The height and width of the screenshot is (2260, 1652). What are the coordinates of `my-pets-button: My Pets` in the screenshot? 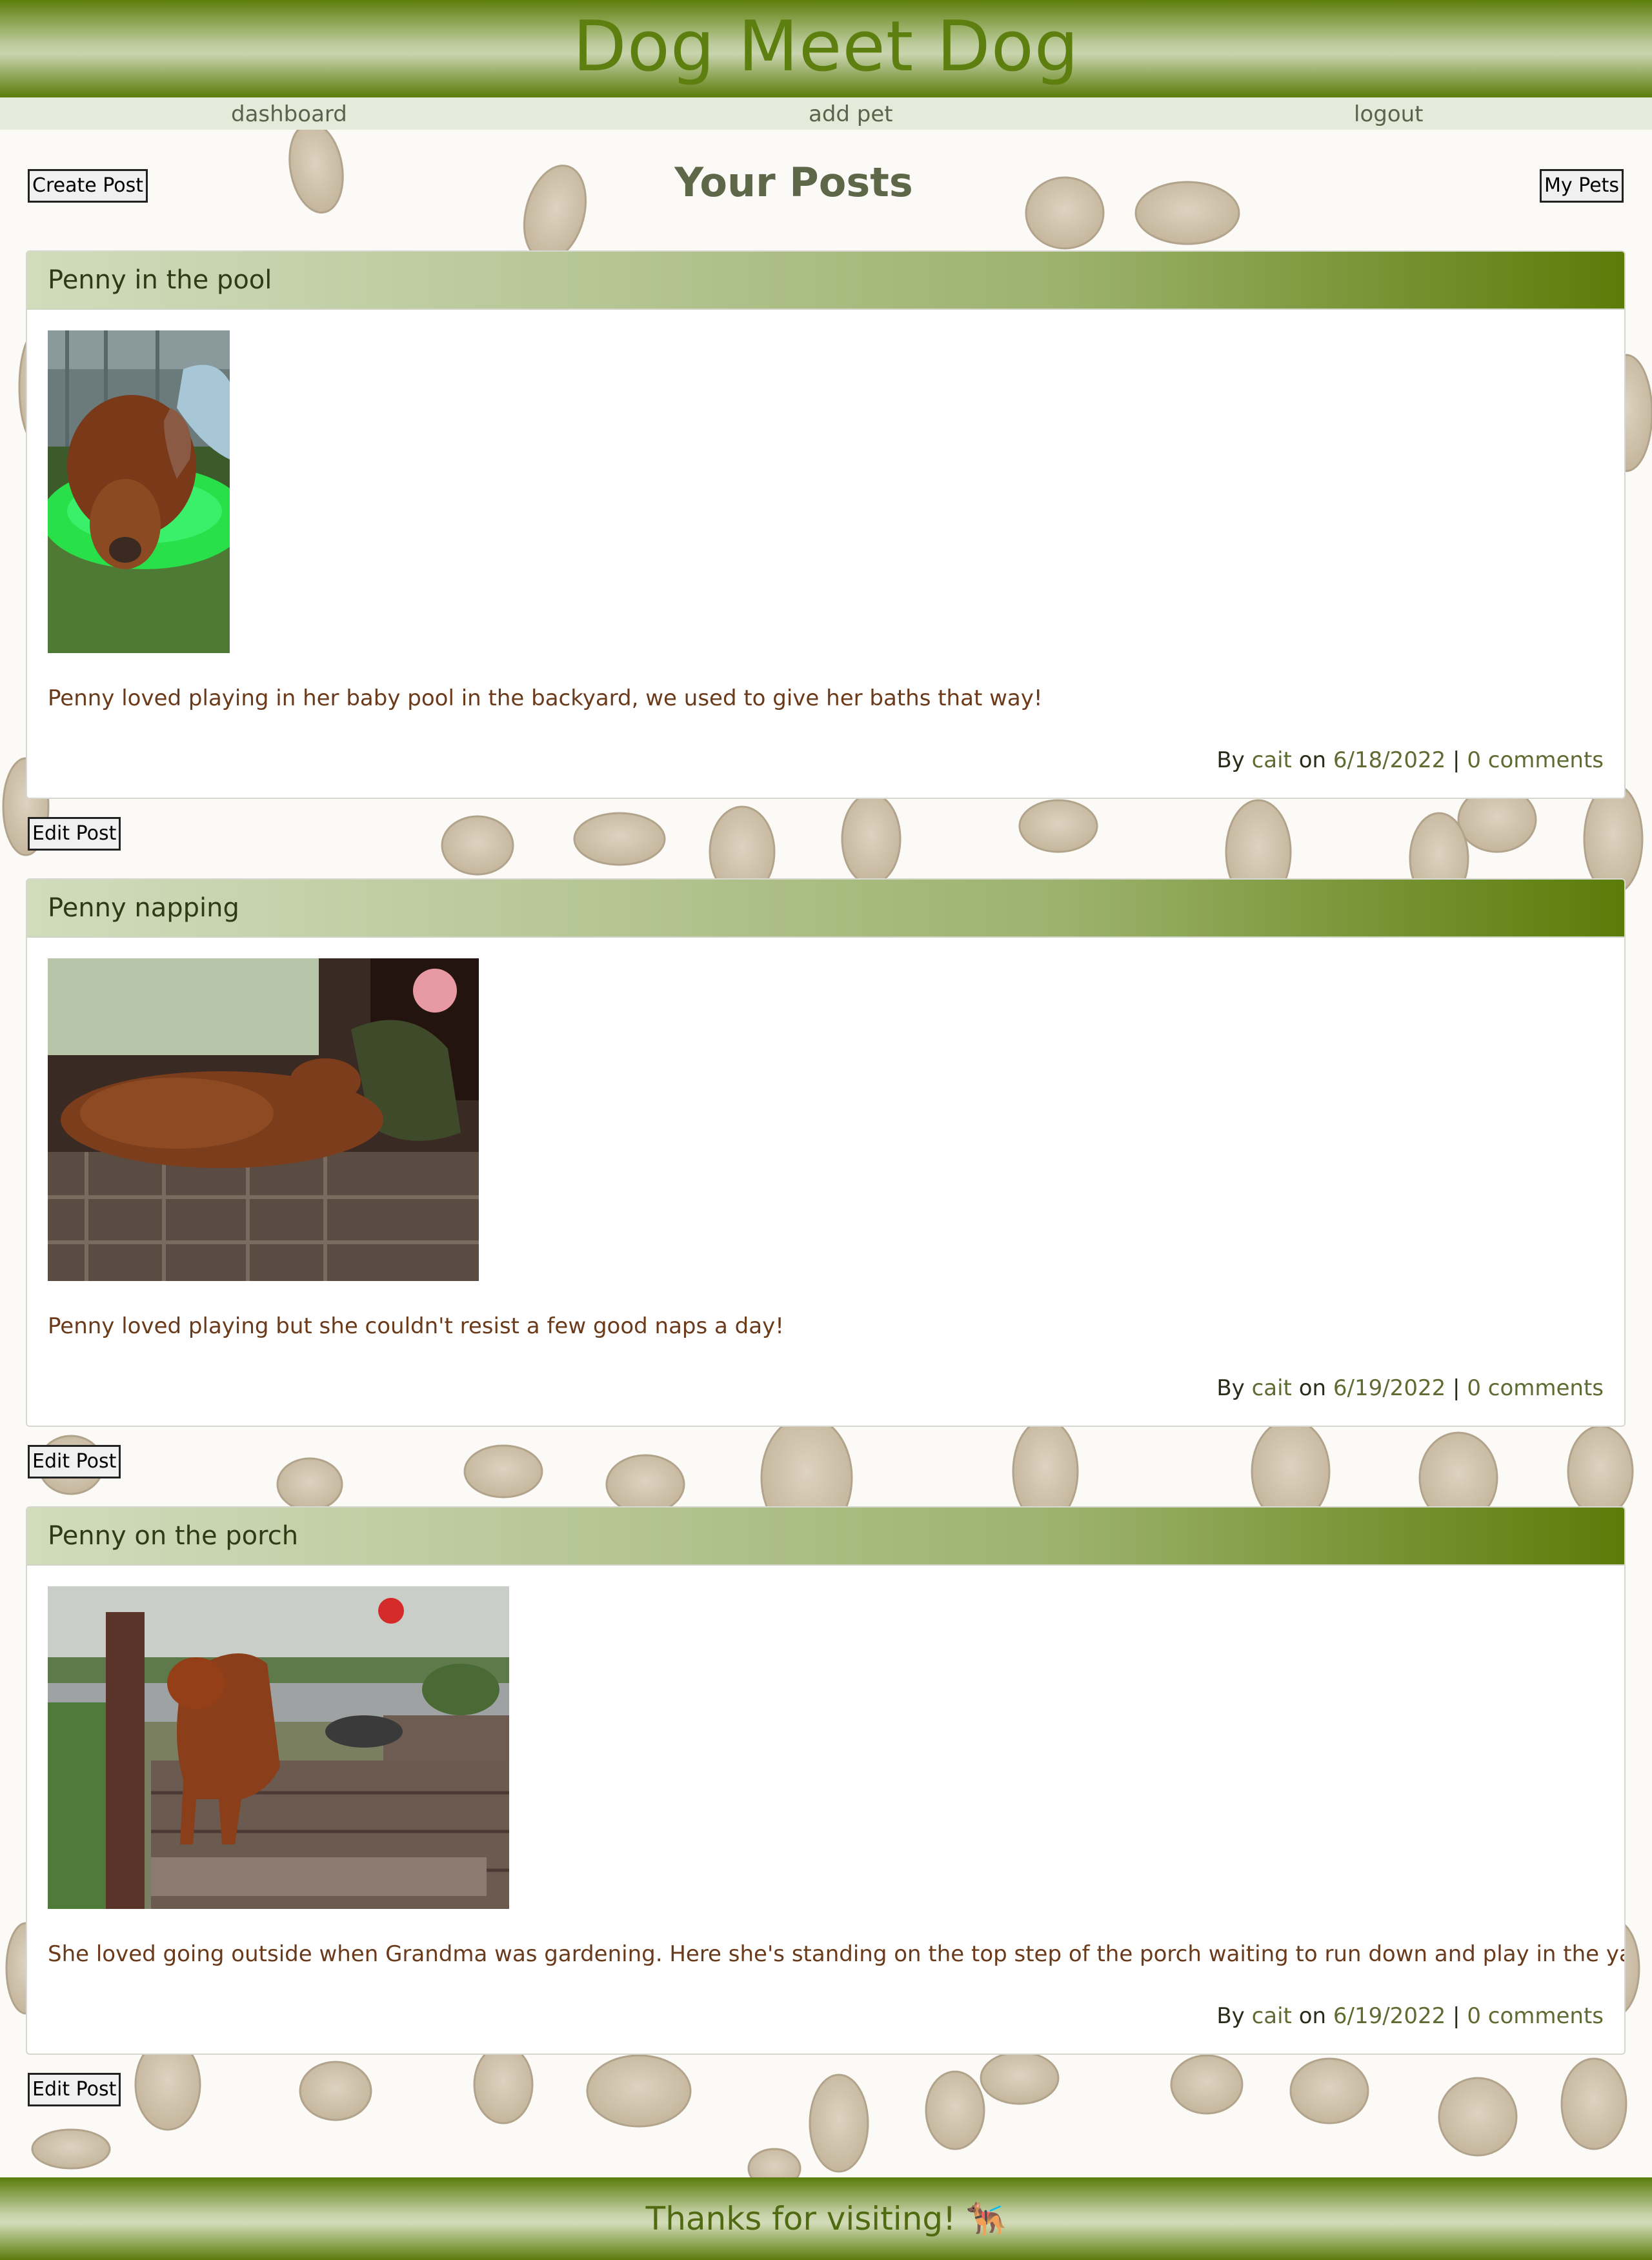 It's located at (1582, 186).